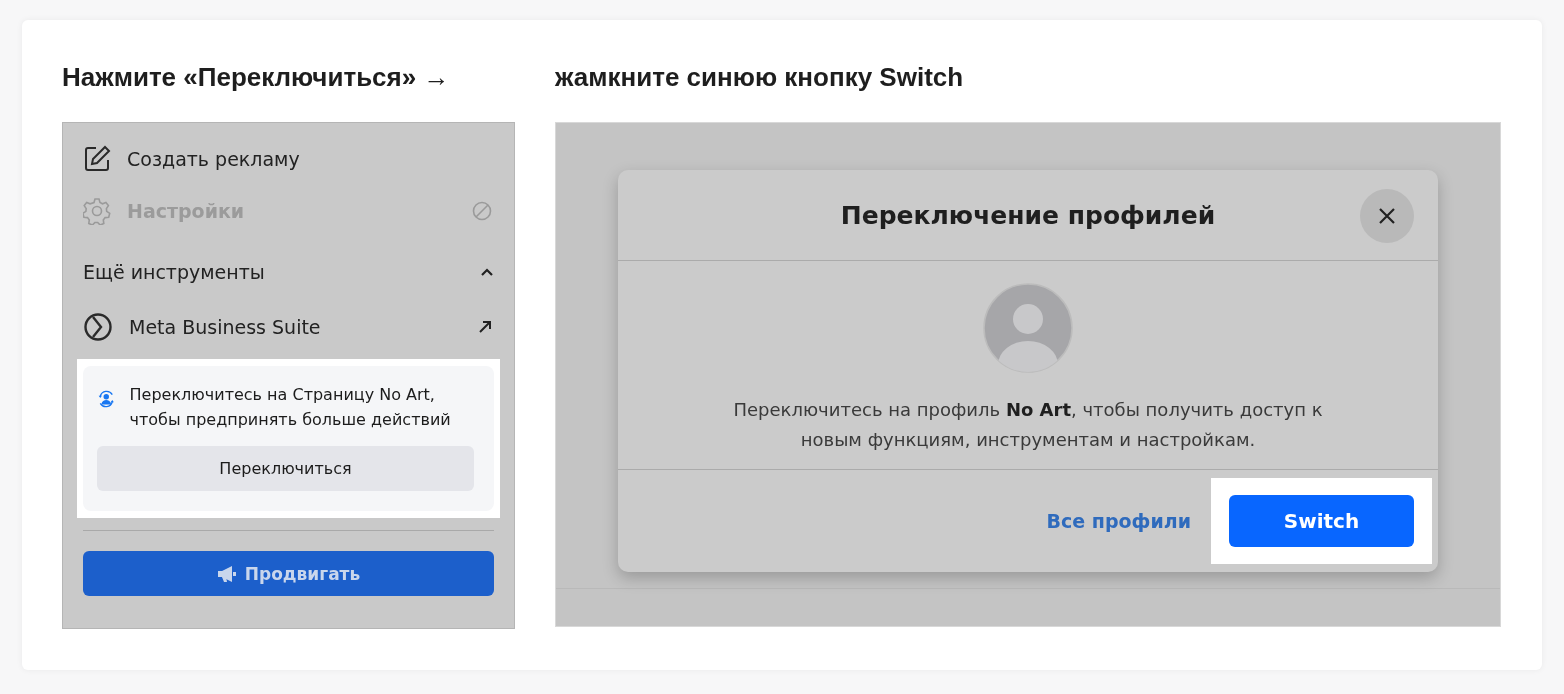 The height and width of the screenshot is (694, 1564). Describe the element at coordinates (174, 272) in the screenshot. I see `section-header: Ещё инструменты` at that location.